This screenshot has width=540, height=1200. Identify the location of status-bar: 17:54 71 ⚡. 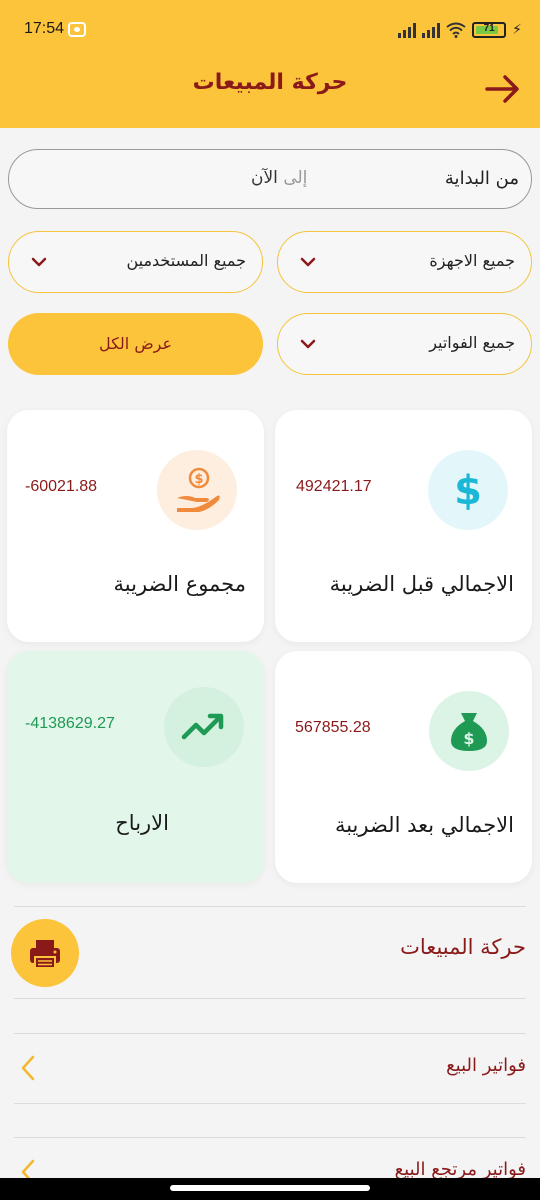
(270, 30).